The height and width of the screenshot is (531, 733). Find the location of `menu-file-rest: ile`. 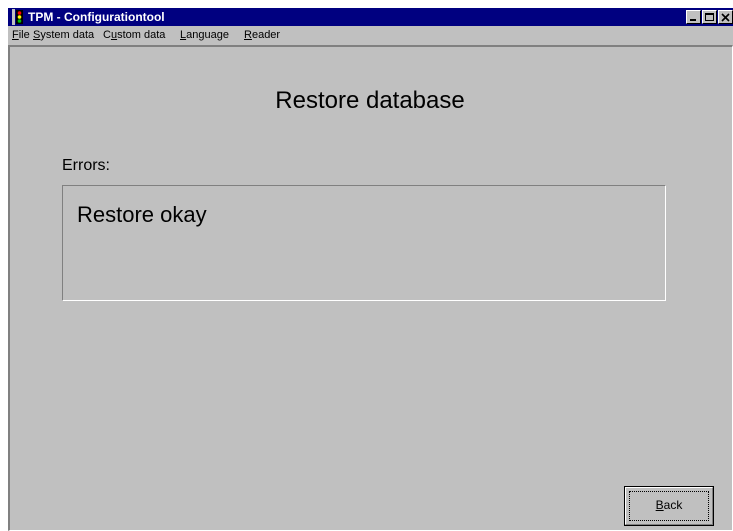

menu-file-rest: ile is located at coordinates (24, 35).